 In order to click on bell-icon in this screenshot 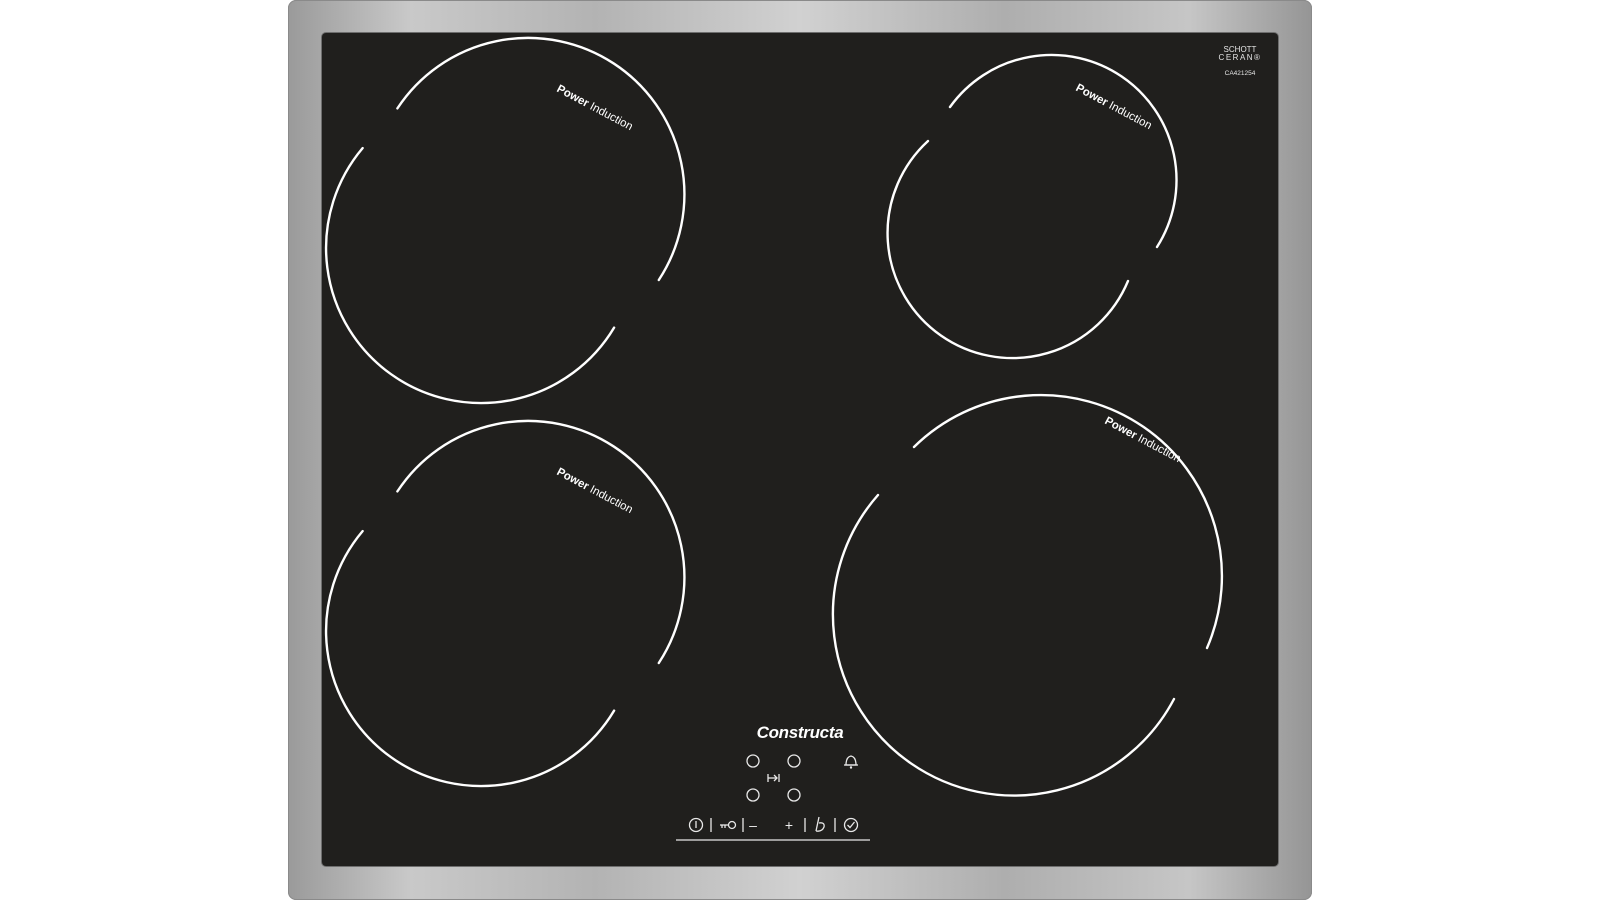, I will do `click(851, 762)`.